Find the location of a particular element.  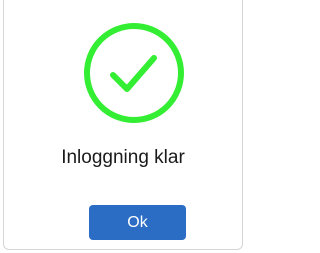

ok-button: Ok is located at coordinates (137, 222).